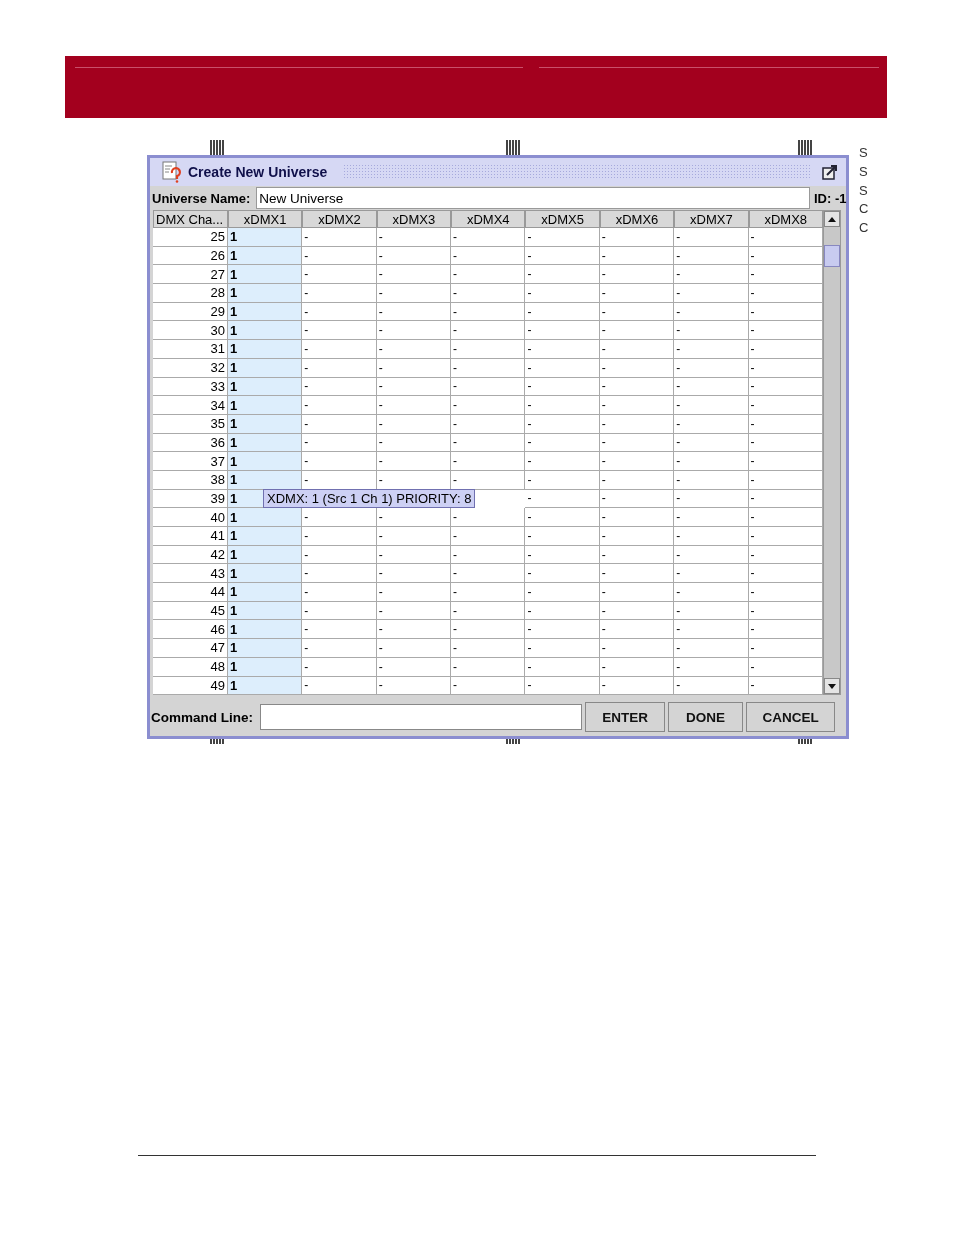  Describe the element at coordinates (414, 219) in the screenshot. I see `column-header: xDMX3` at that location.